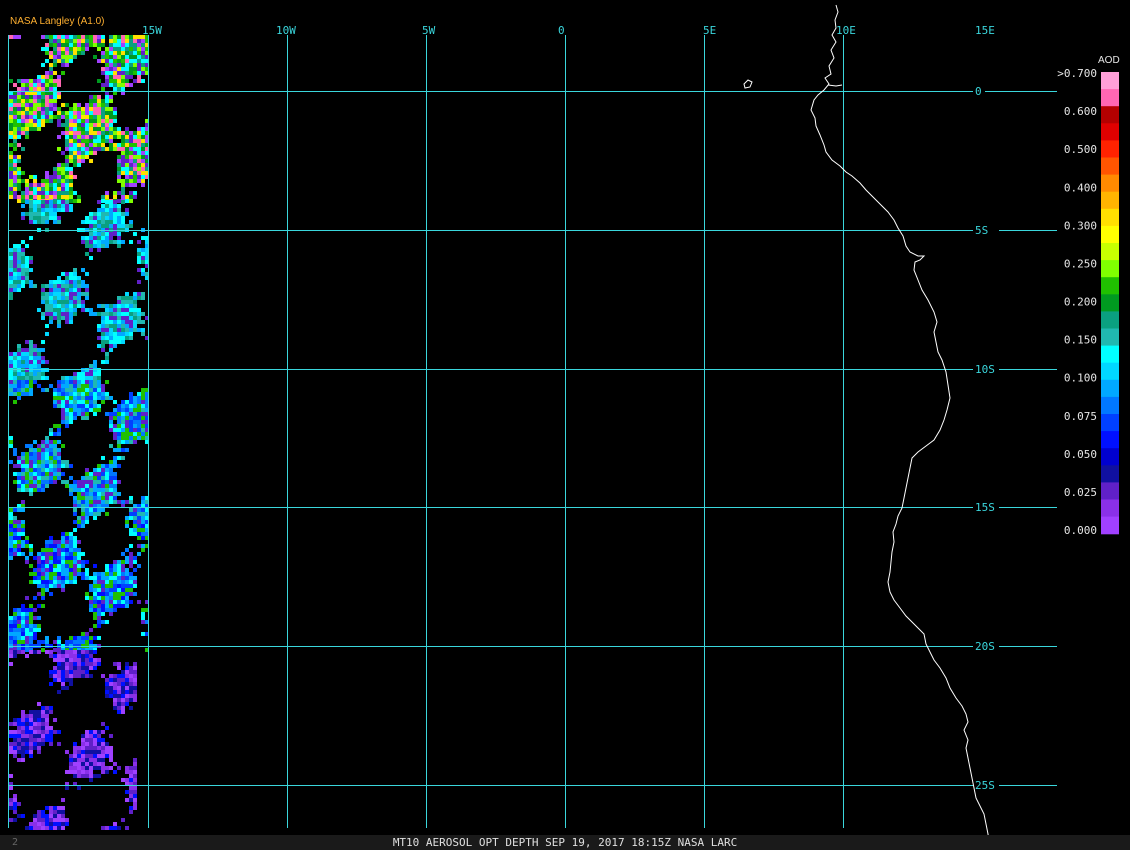 The image size is (1130, 850). What do you see at coordinates (152, 30) in the screenshot?
I see `lon-label: 15W` at bounding box center [152, 30].